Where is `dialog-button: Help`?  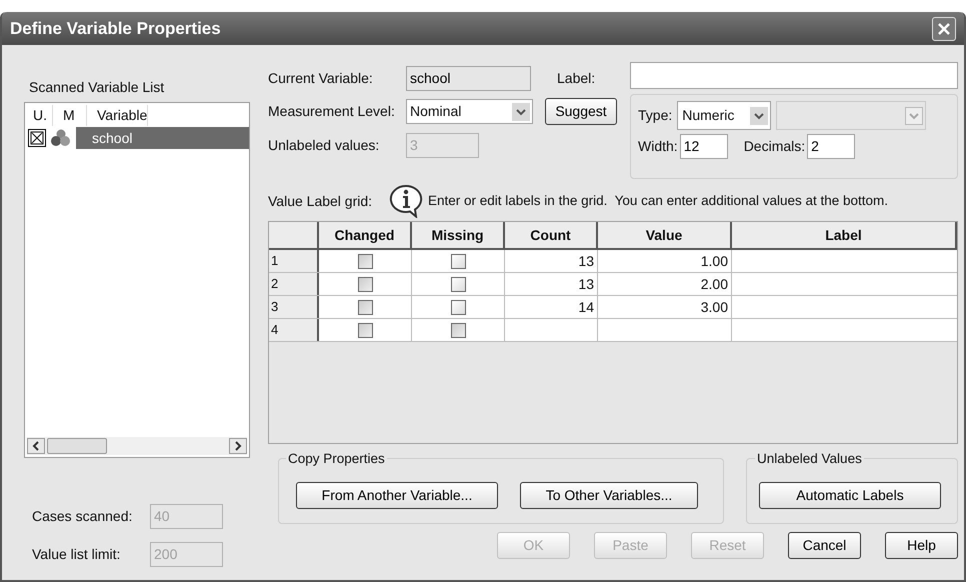
dialog-button: Help is located at coordinates (921, 545).